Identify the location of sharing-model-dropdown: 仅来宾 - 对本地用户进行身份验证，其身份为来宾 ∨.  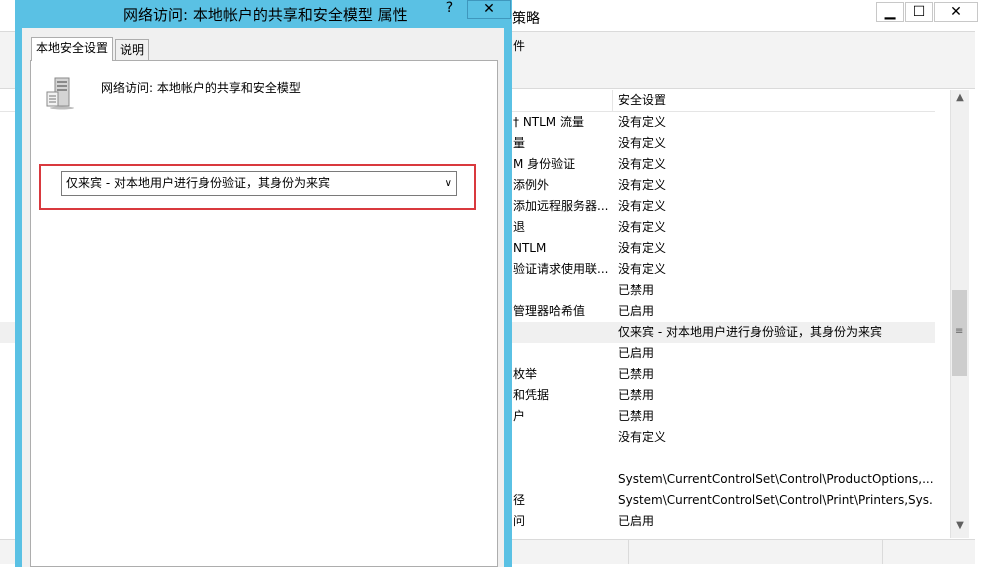
(259, 183).